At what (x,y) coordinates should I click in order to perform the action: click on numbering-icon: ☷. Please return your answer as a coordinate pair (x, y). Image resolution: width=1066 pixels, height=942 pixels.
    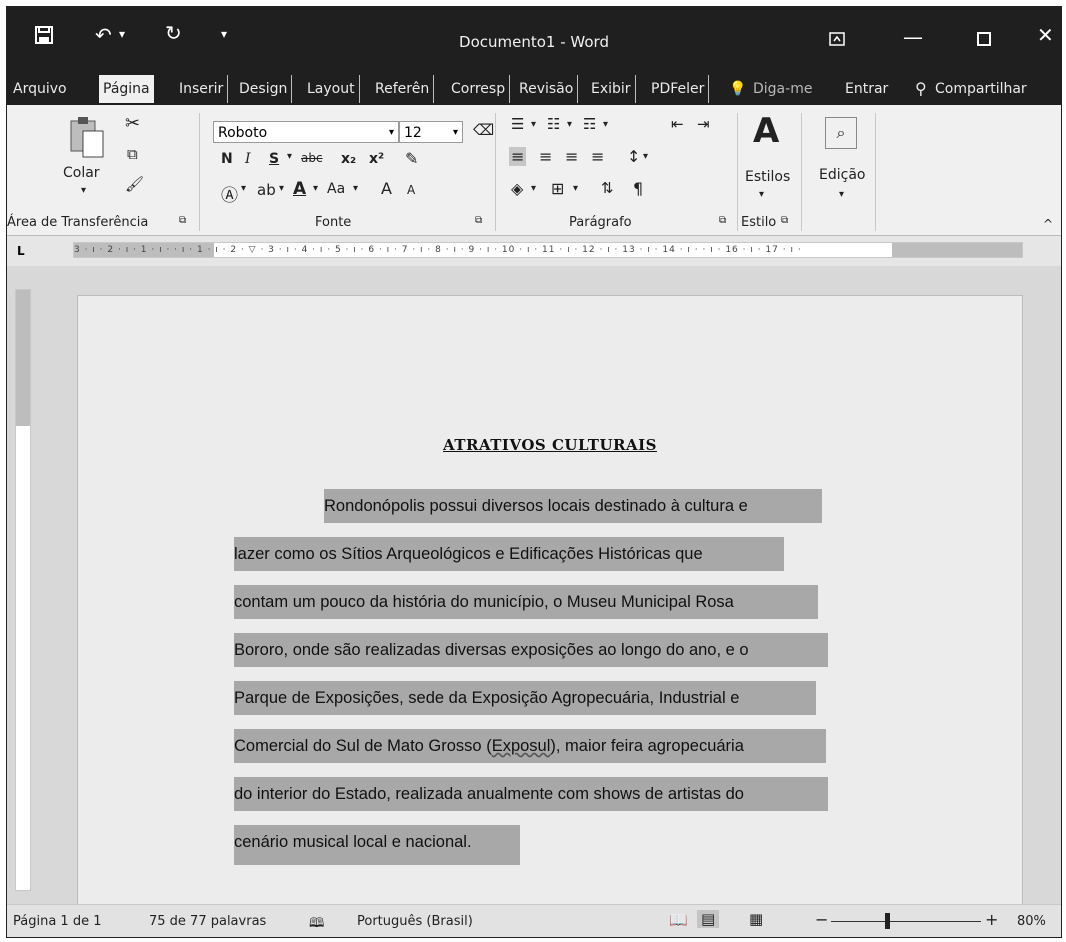
    Looking at the image, I should click on (553, 124).